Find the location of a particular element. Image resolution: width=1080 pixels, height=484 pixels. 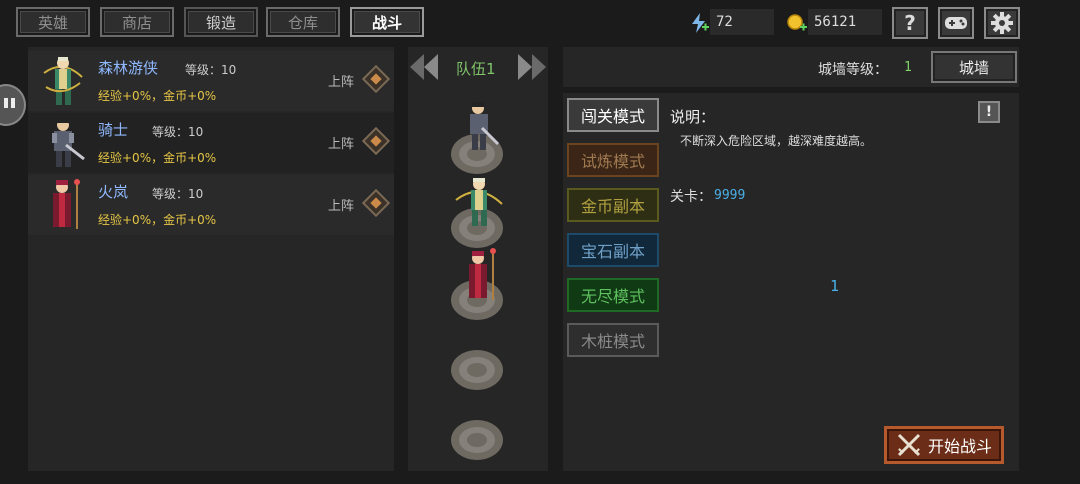

mage-portrait is located at coordinates (66, 204).